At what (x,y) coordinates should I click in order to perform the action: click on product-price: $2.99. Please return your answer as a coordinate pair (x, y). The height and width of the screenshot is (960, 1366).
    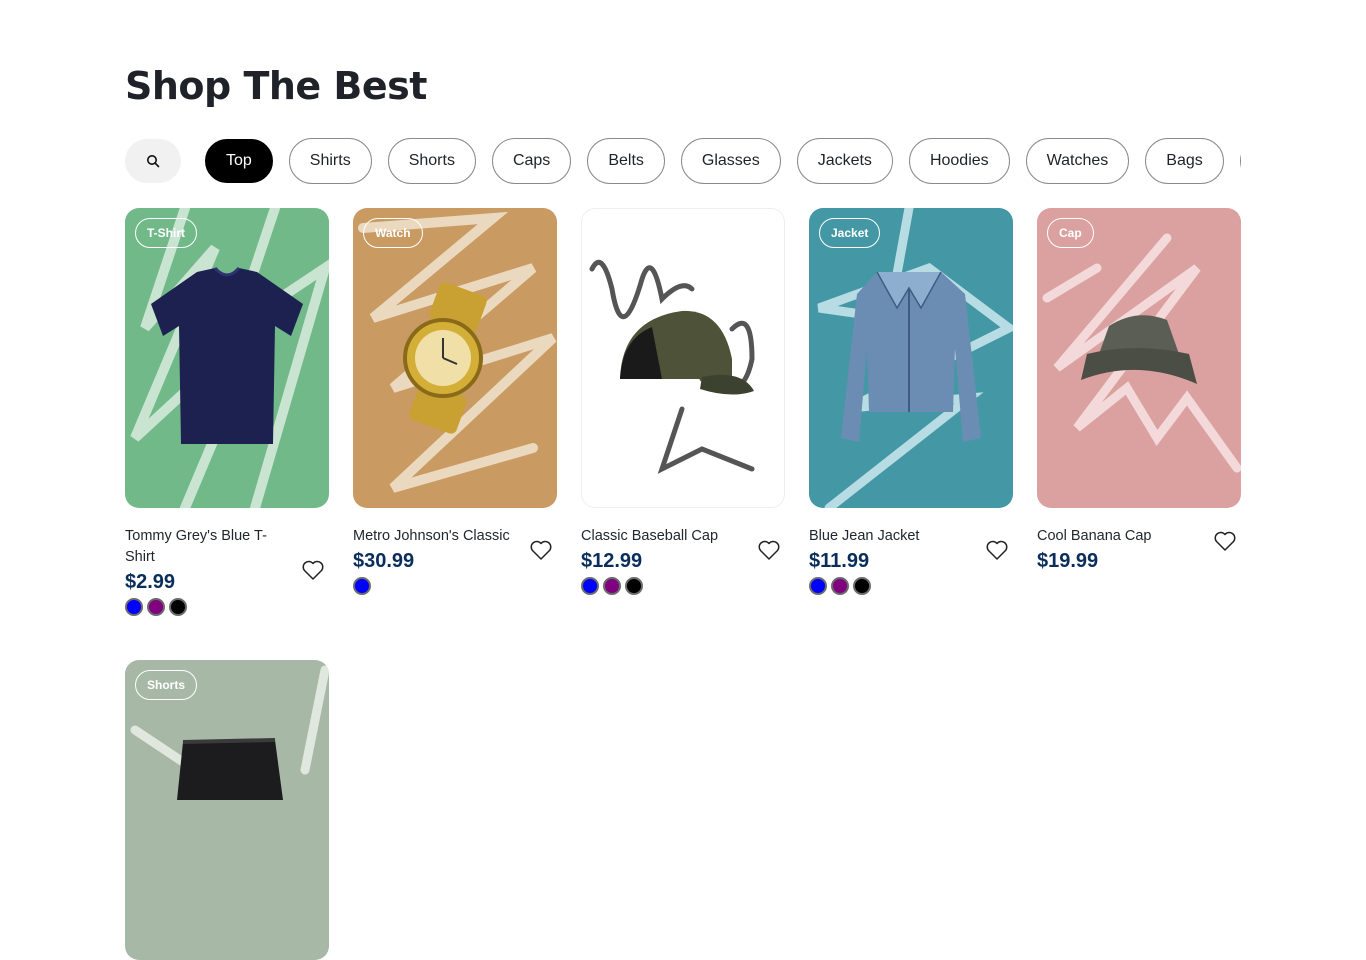
    Looking at the image, I should click on (150, 582).